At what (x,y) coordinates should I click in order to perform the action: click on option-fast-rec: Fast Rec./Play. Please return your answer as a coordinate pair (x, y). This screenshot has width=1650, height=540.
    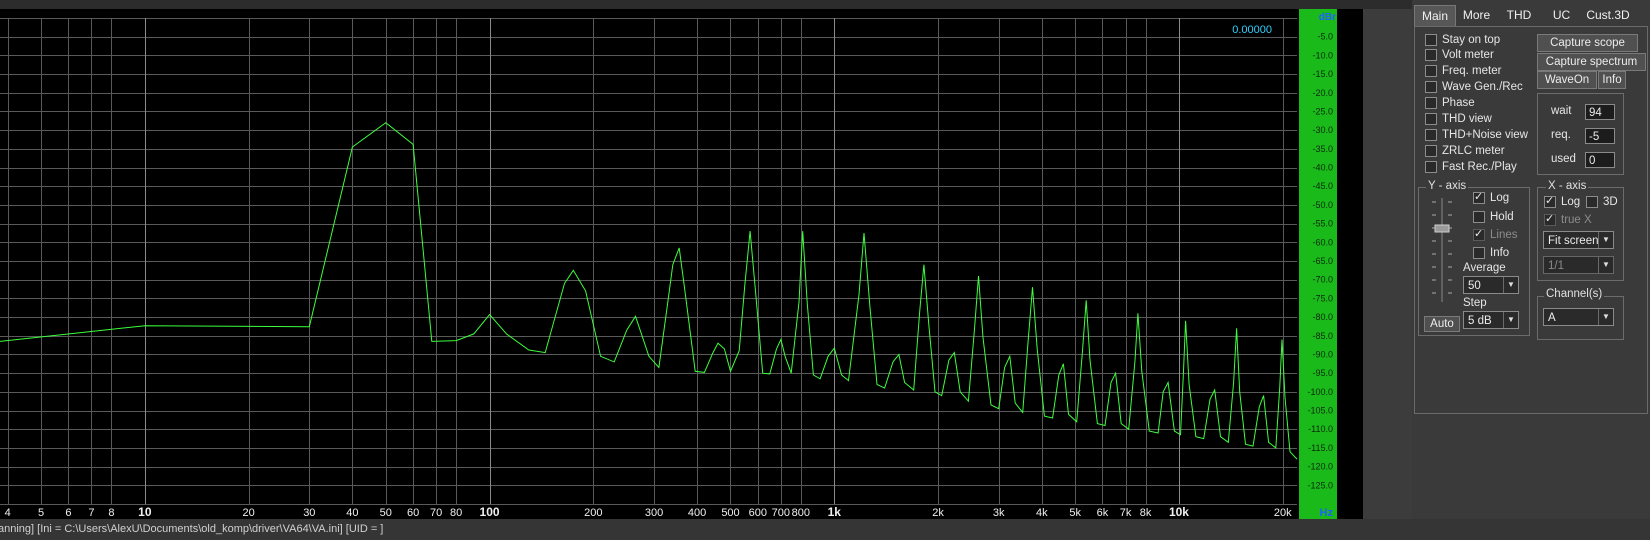
    Looking at the image, I should click on (1471, 166).